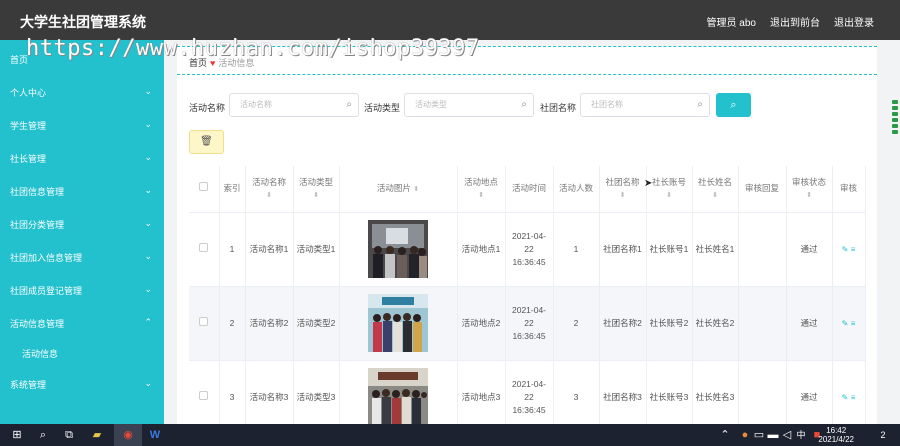  Describe the element at coordinates (316, 323) in the screenshot. I see `cell-type: 活动类型2` at that location.